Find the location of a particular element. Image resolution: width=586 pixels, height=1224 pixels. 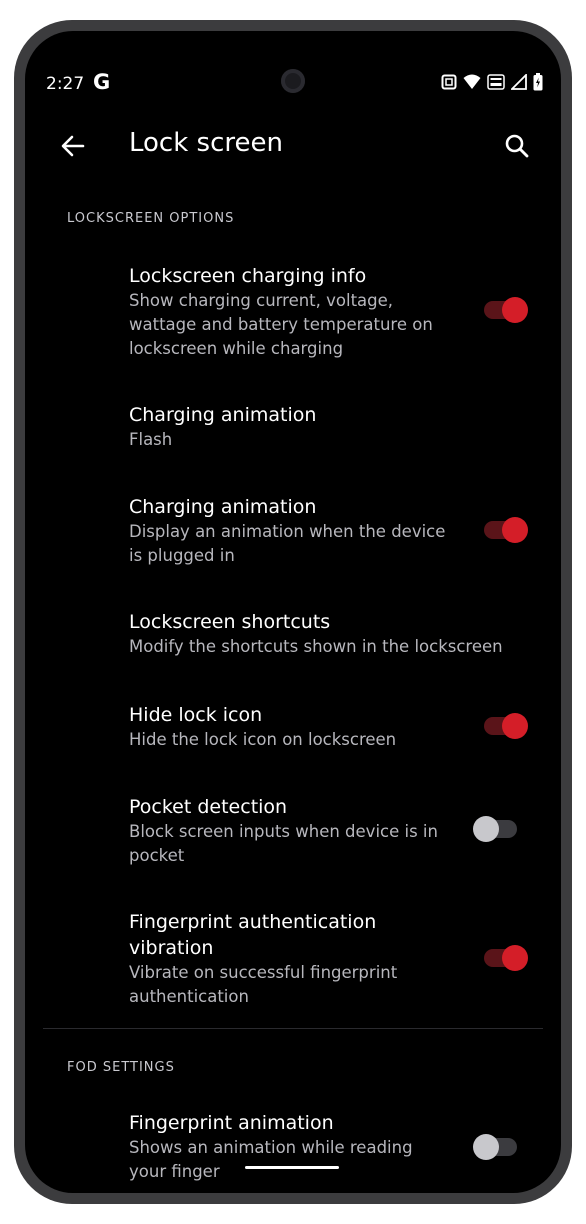

toggle-fingerprint-authentication-vibration is located at coordinates (506, 958).